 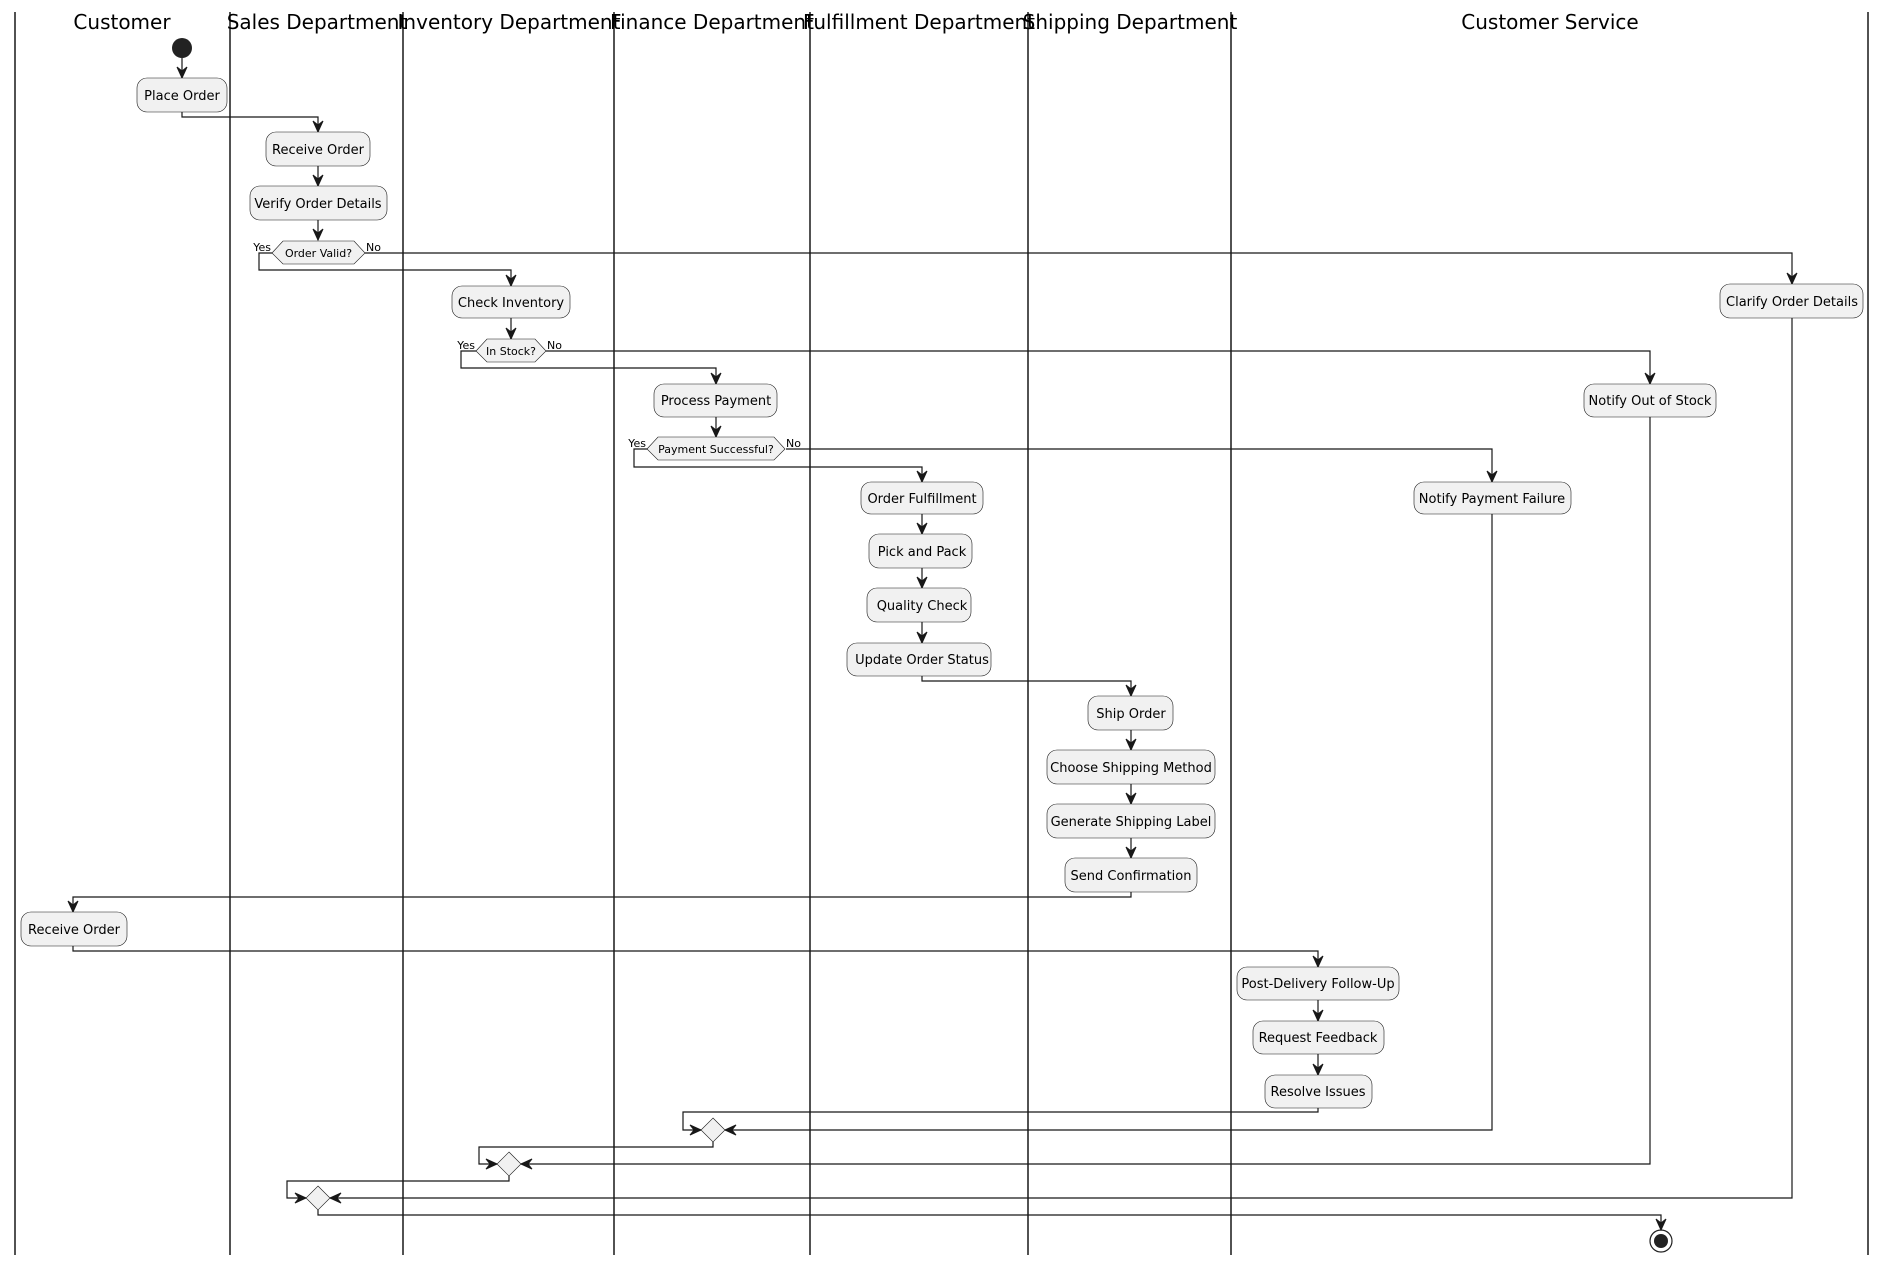 I want to click on end-node, so click(x=1661, y=1241).